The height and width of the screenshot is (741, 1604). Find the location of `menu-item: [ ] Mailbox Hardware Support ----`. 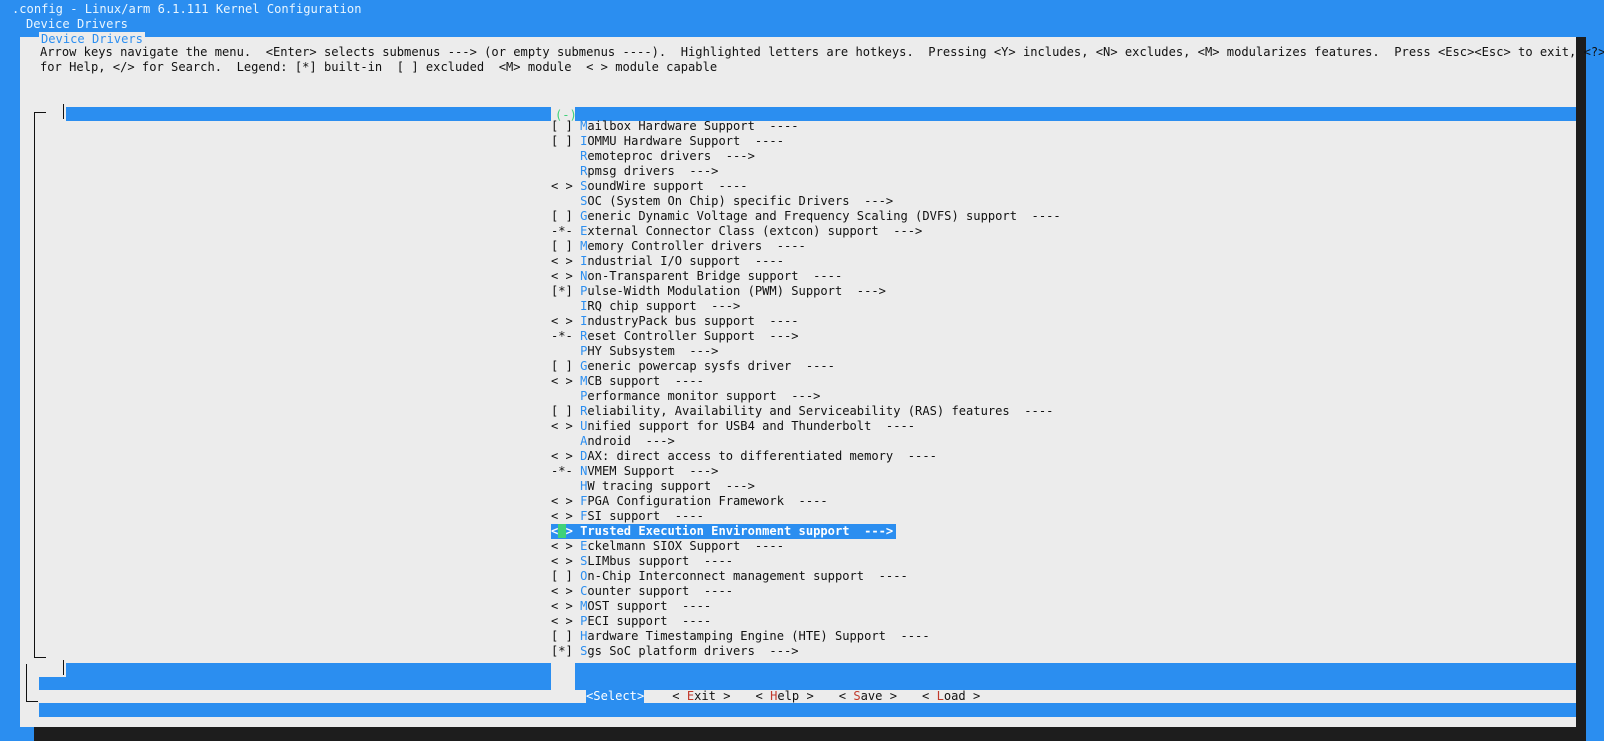

menu-item: [ ] Mailbox Hardware Support ---- is located at coordinates (806, 126).